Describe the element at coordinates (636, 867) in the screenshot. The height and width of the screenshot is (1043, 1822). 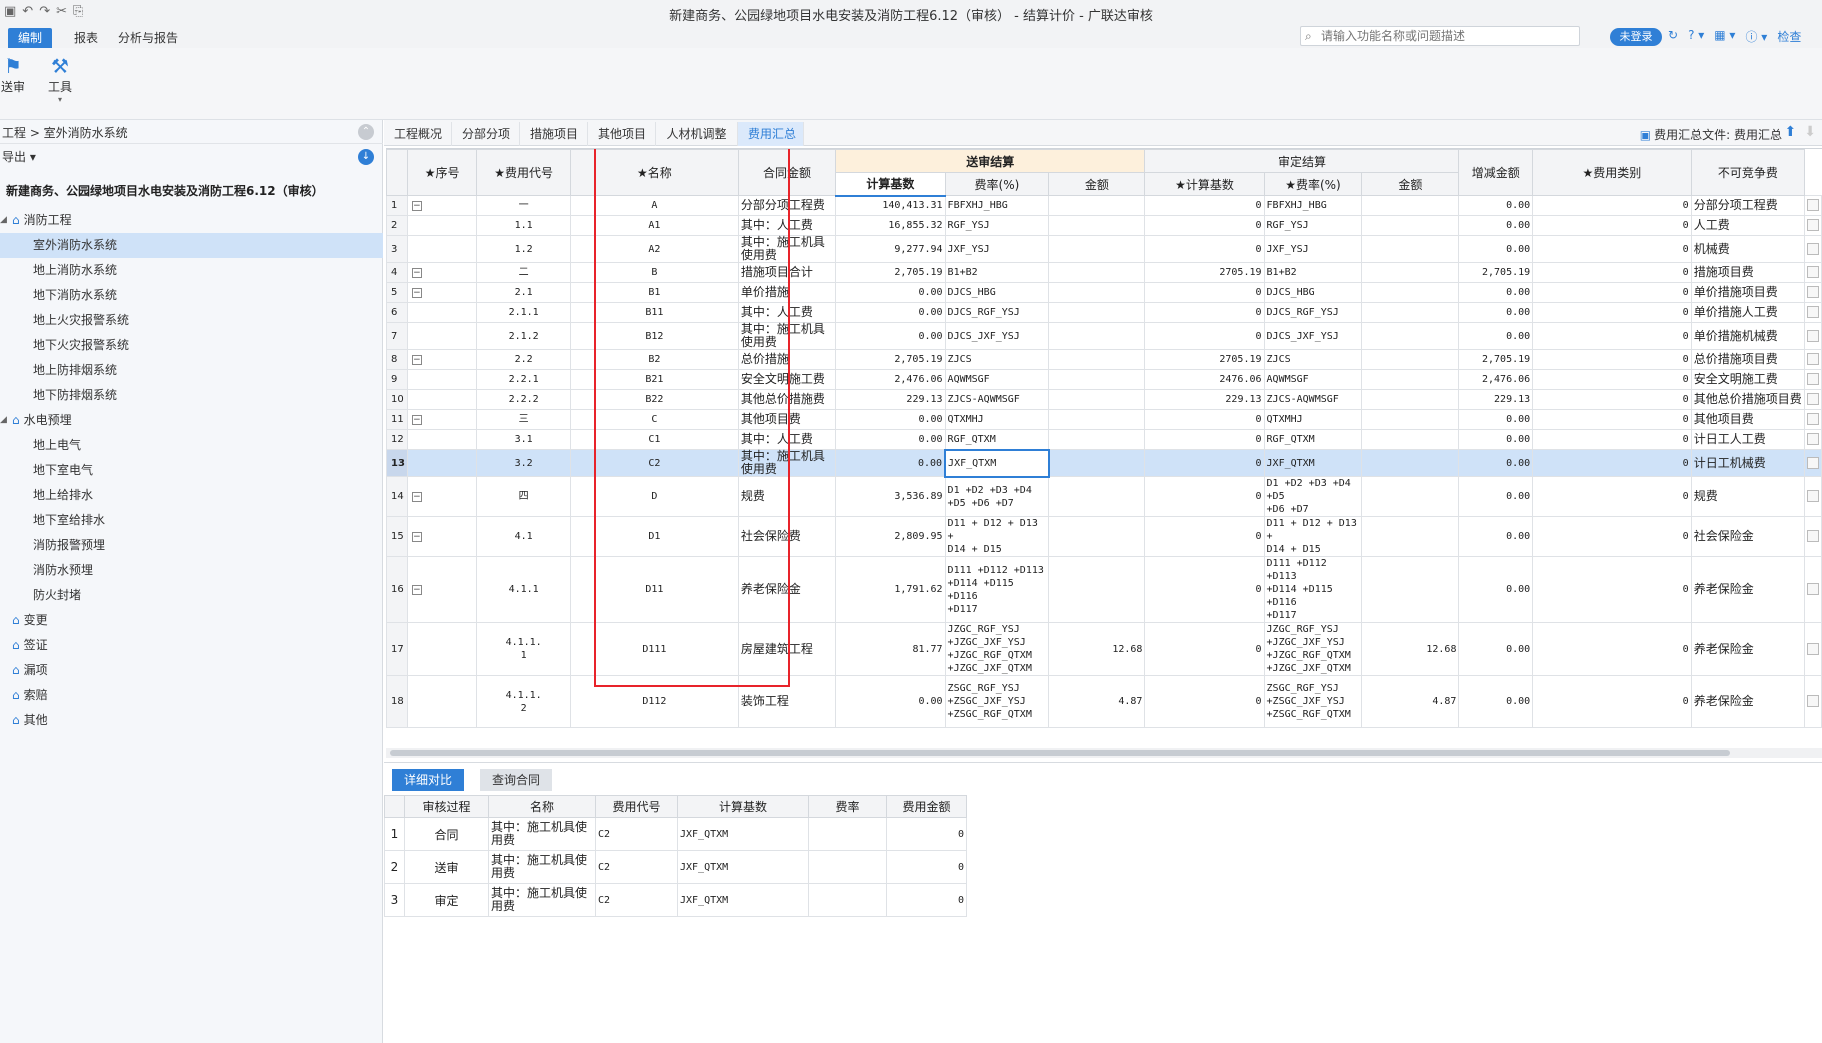
I see `detail-code: C2` at that location.